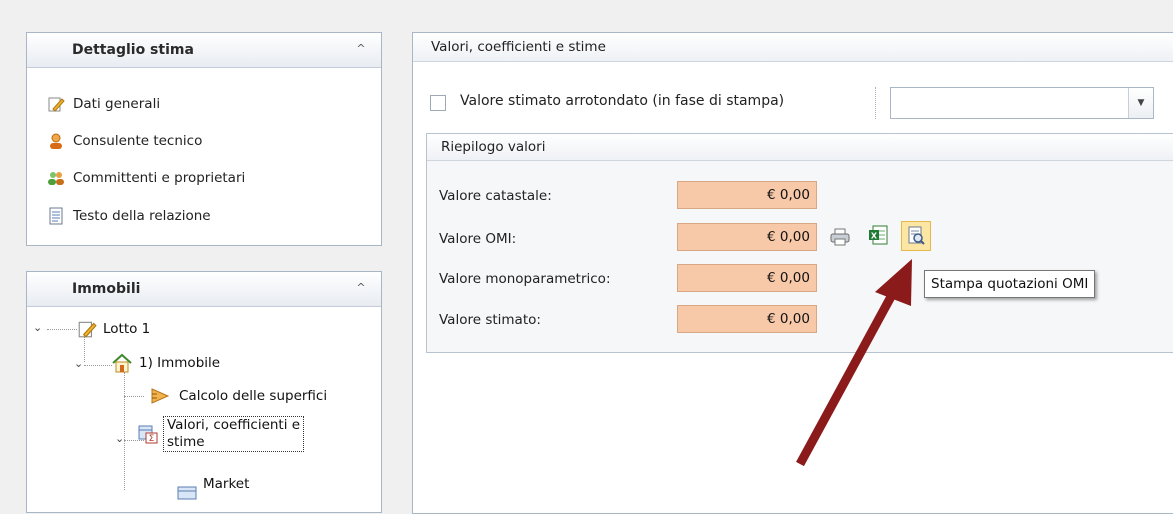  Describe the element at coordinates (916, 236) in the screenshot. I see `print-preview-icon` at that location.